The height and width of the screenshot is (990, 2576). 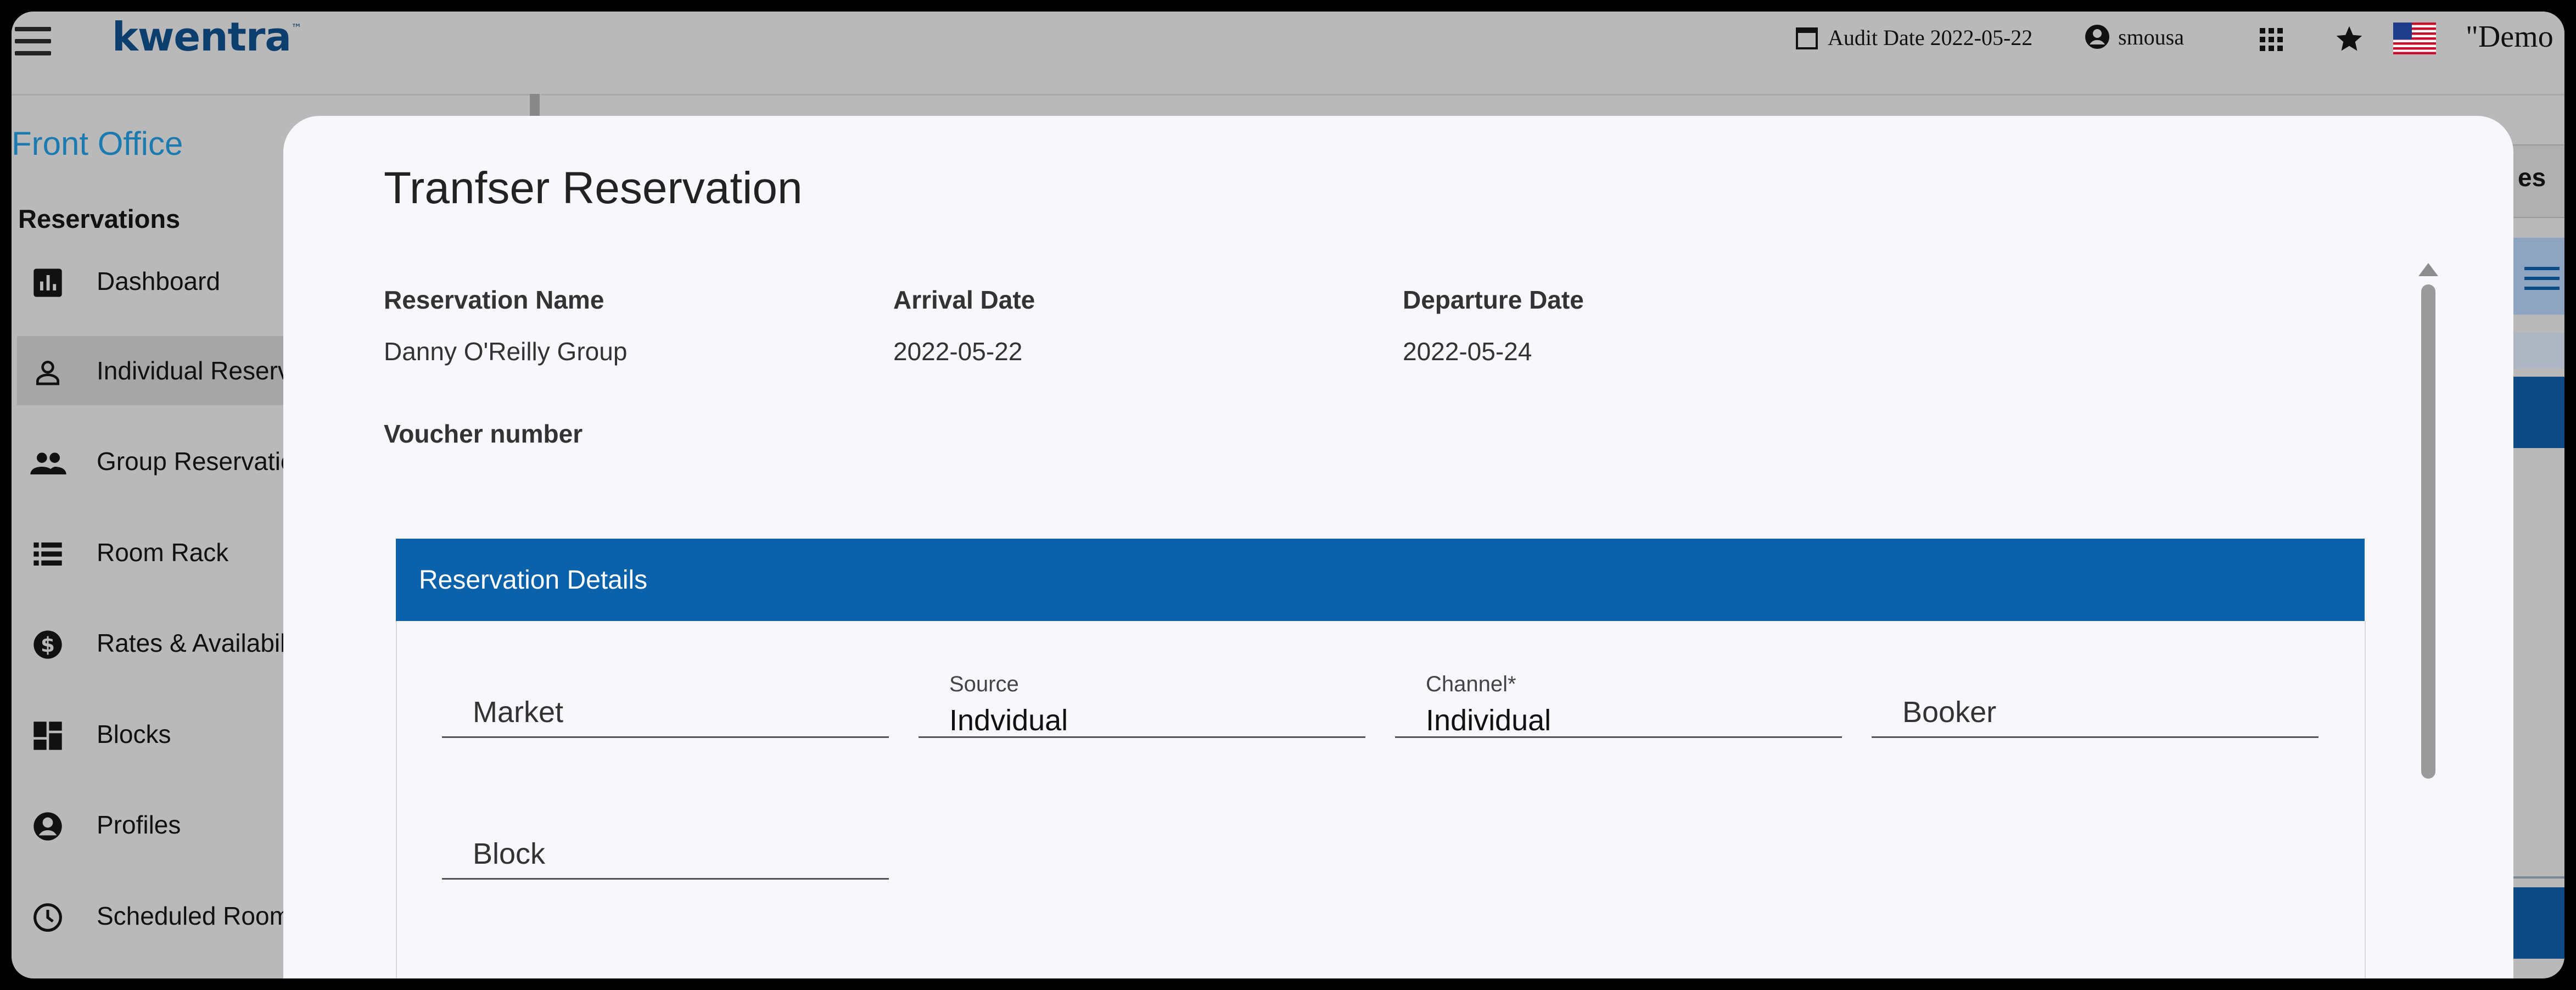 I want to click on reservation-details-header: Reservation Details, so click(x=1380, y=580).